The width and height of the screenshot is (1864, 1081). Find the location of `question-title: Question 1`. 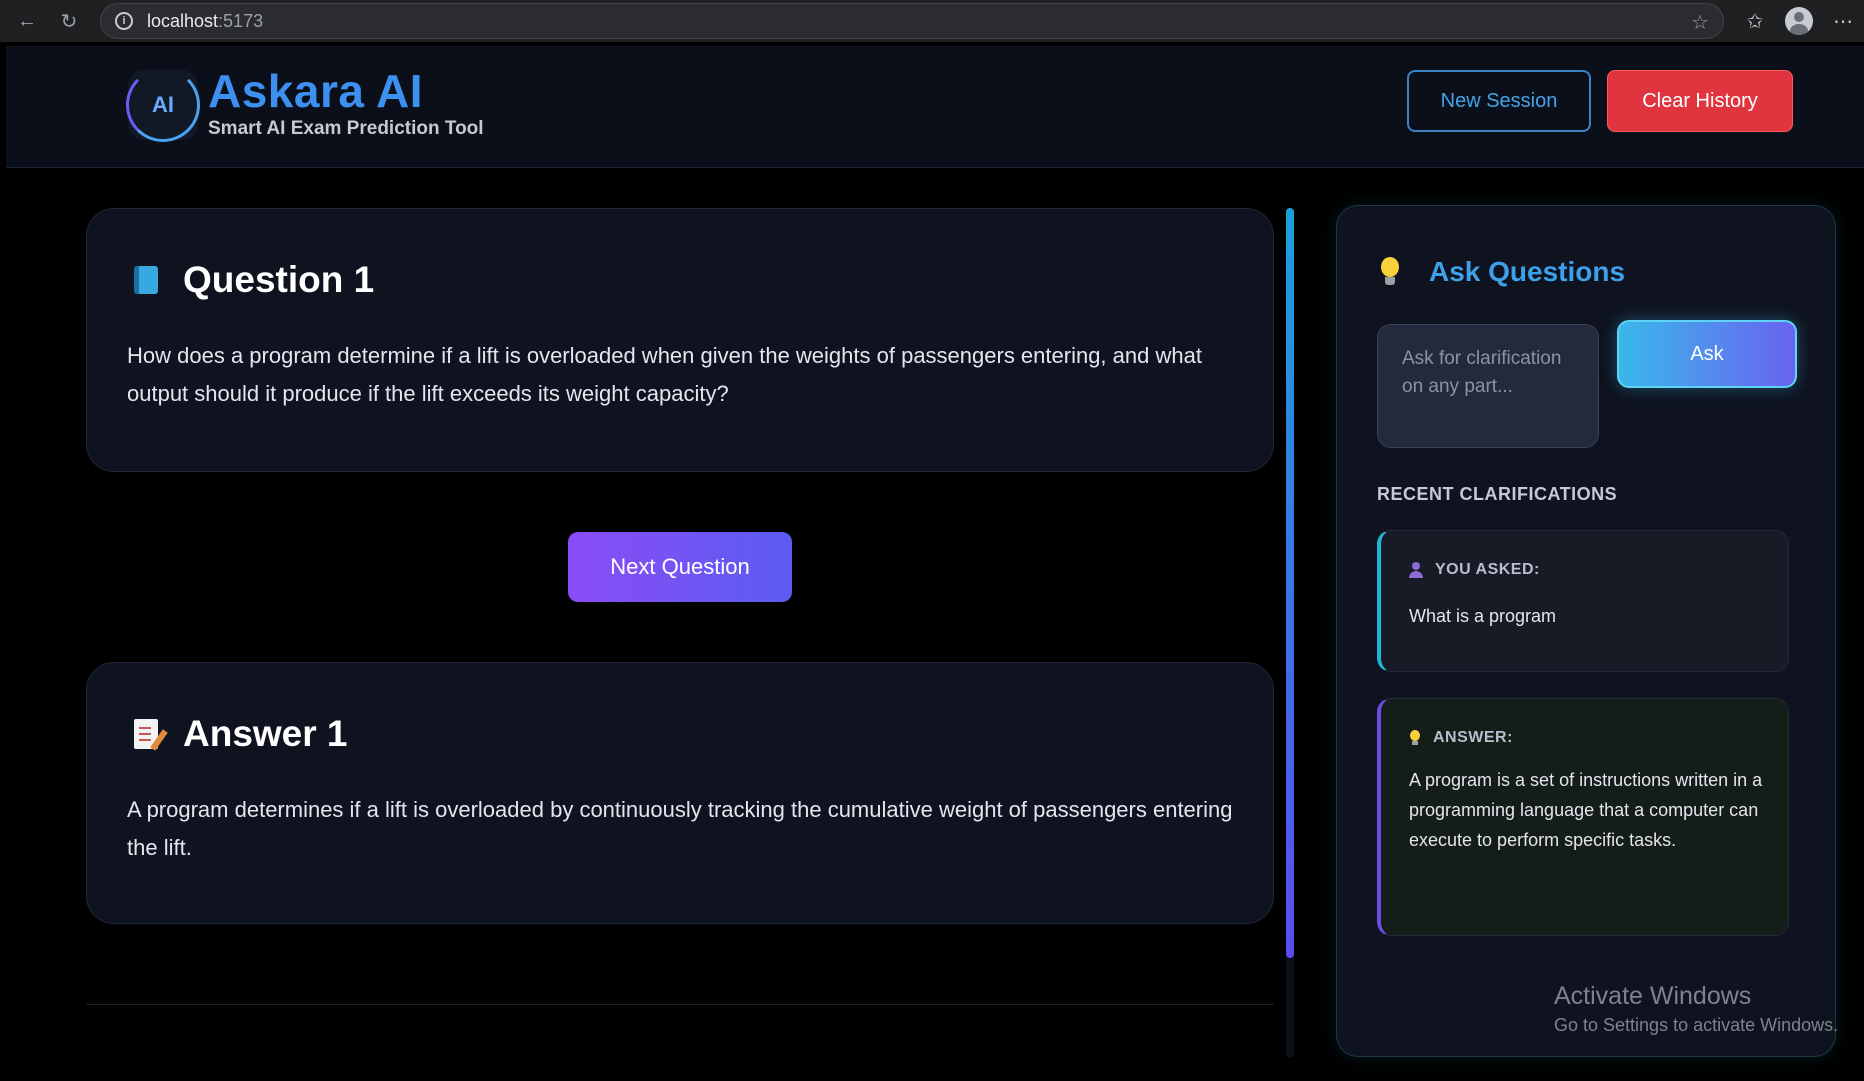

question-title: Question 1 is located at coordinates (279, 279).